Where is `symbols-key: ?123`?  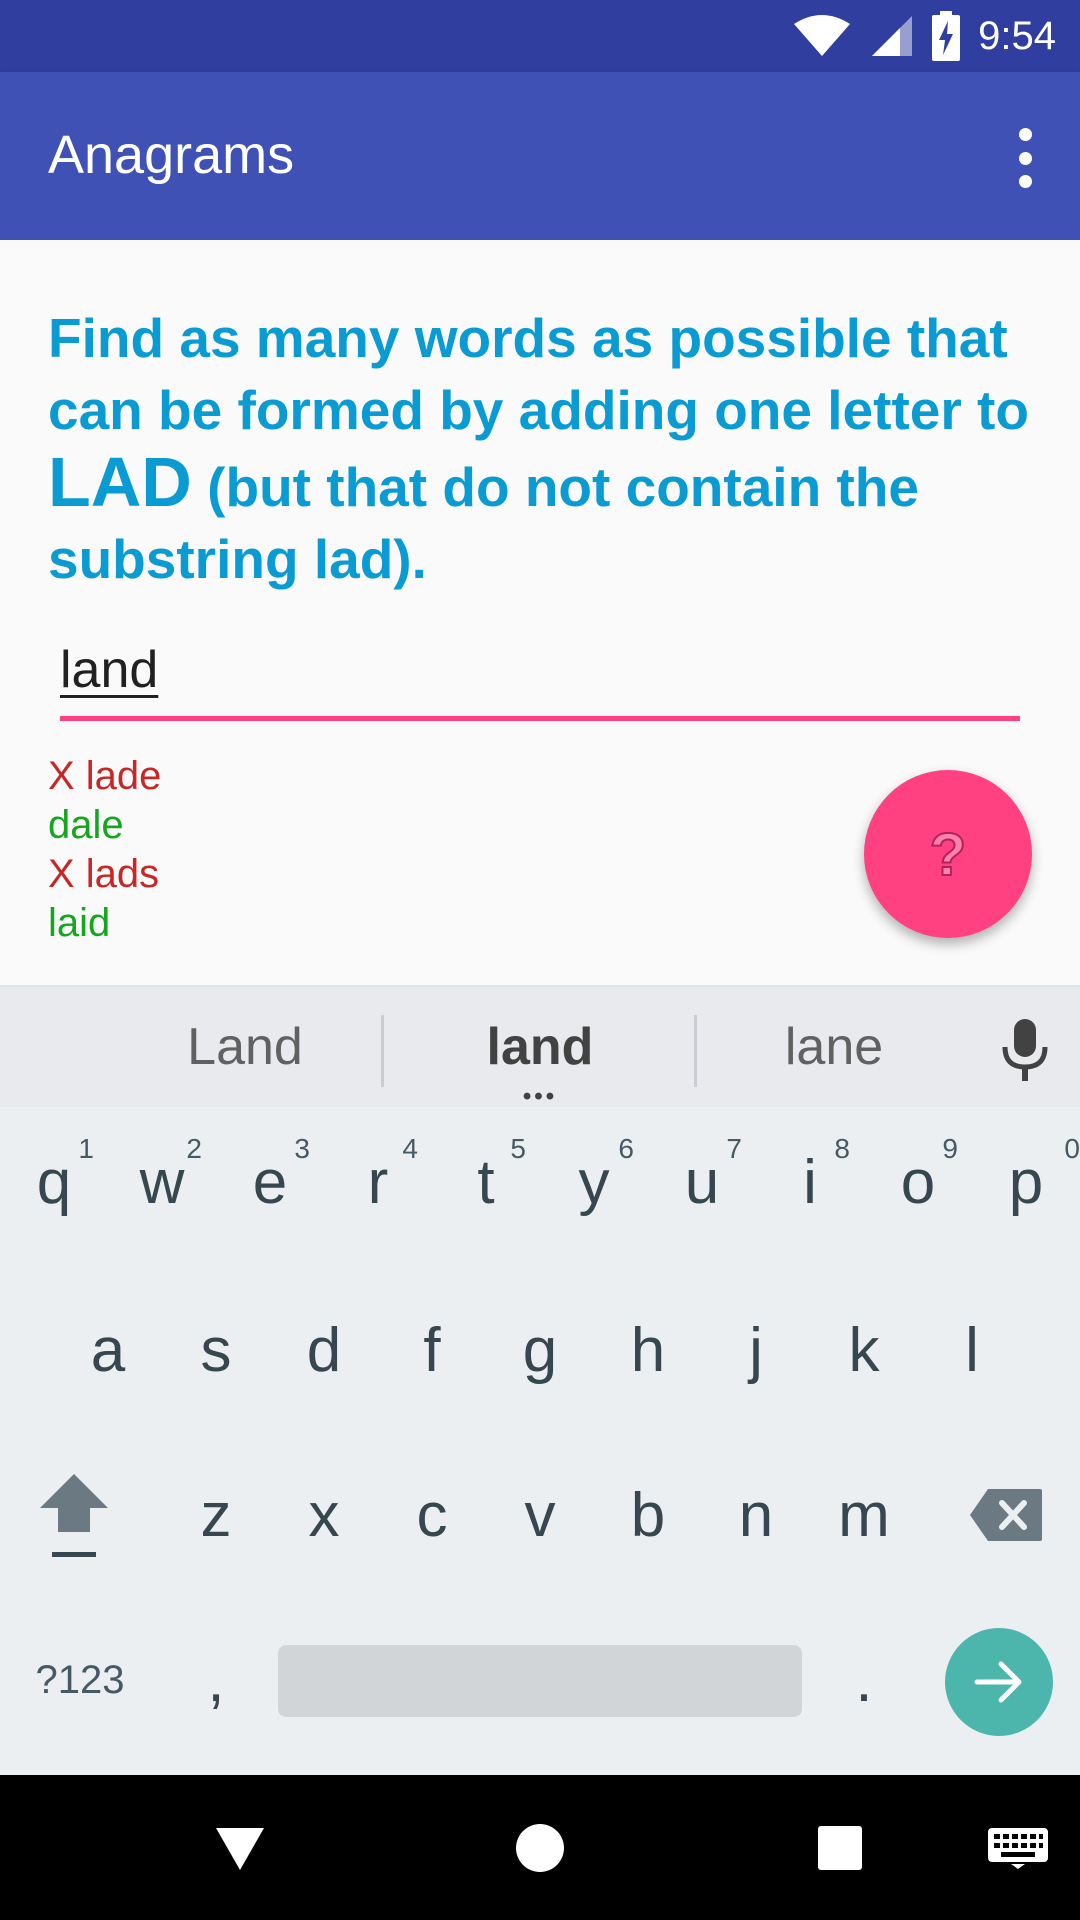 symbols-key: ?123 is located at coordinates (80, 1680).